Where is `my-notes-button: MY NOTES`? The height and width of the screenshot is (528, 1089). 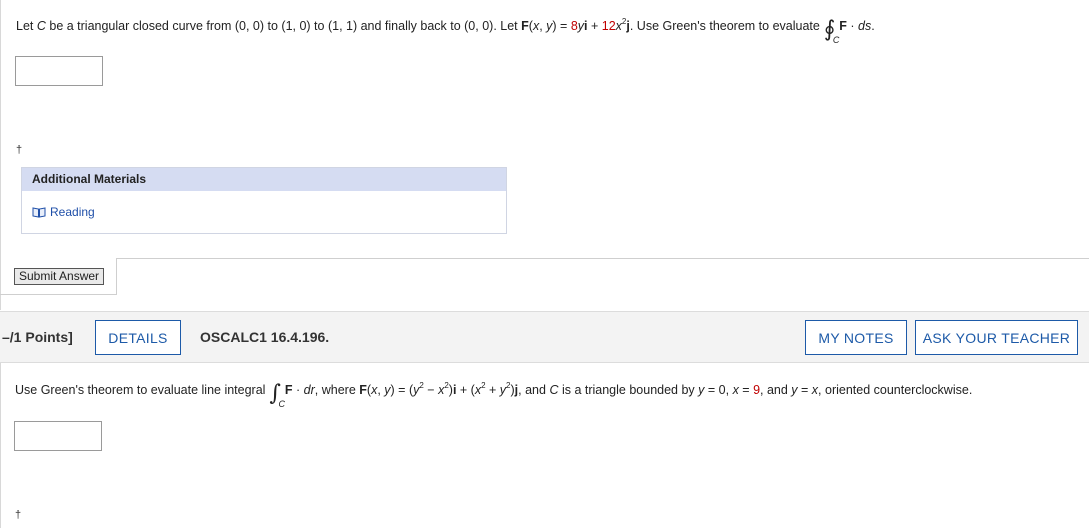
my-notes-button: MY NOTES is located at coordinates (856, 337).